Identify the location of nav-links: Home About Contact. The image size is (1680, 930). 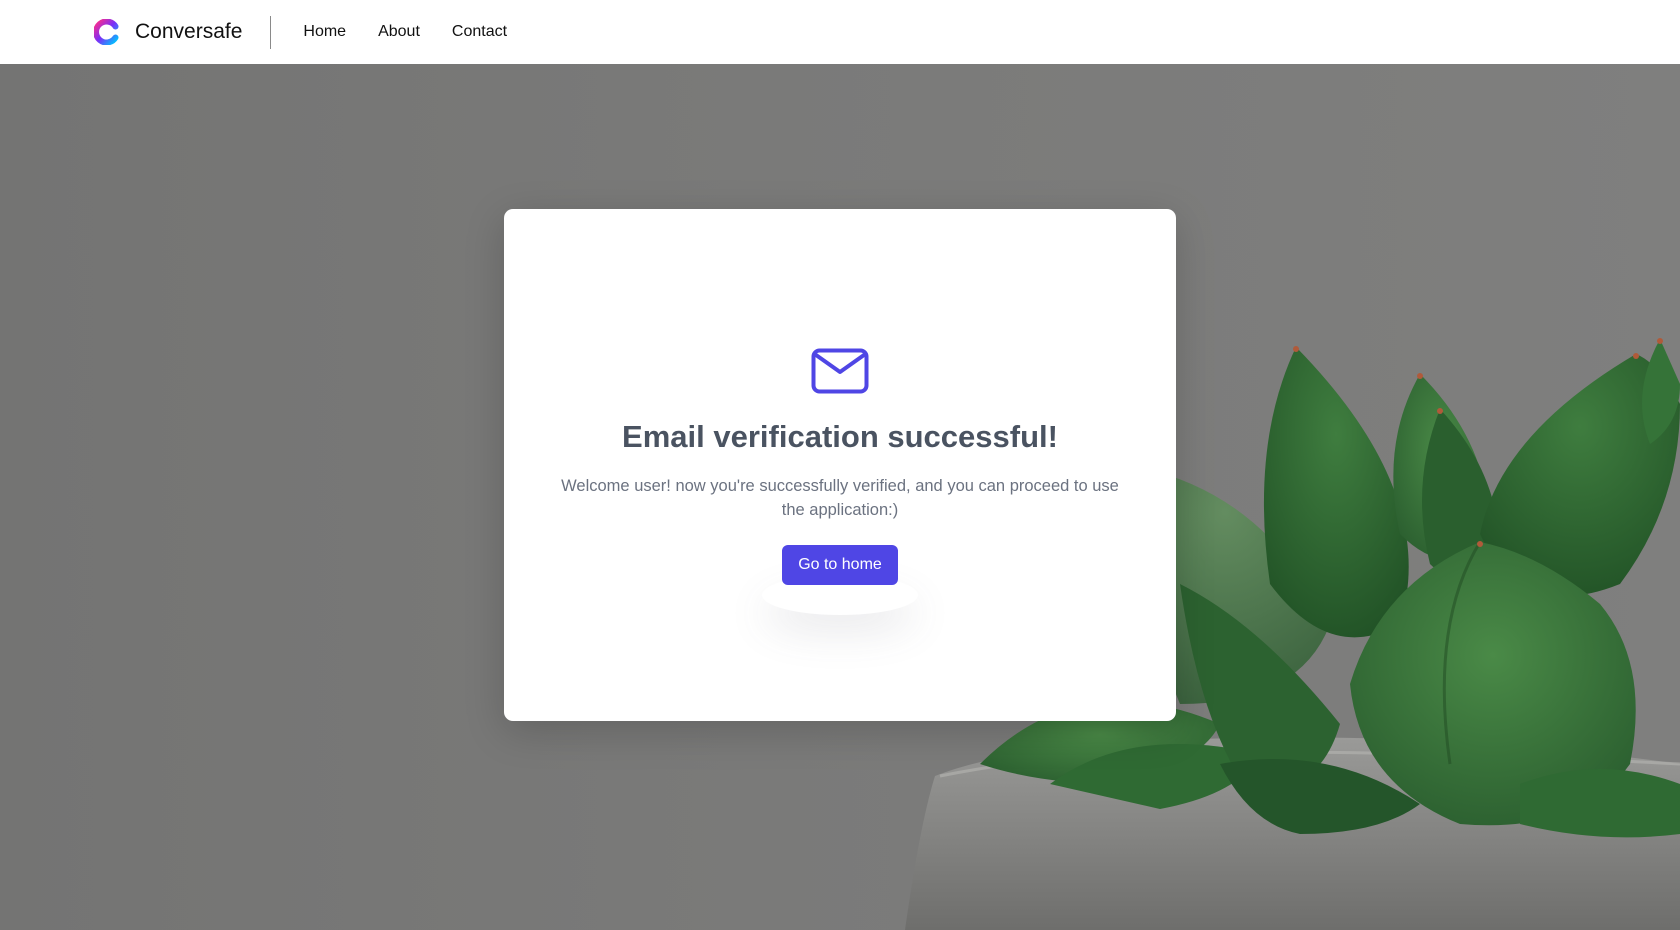
(405, 32).